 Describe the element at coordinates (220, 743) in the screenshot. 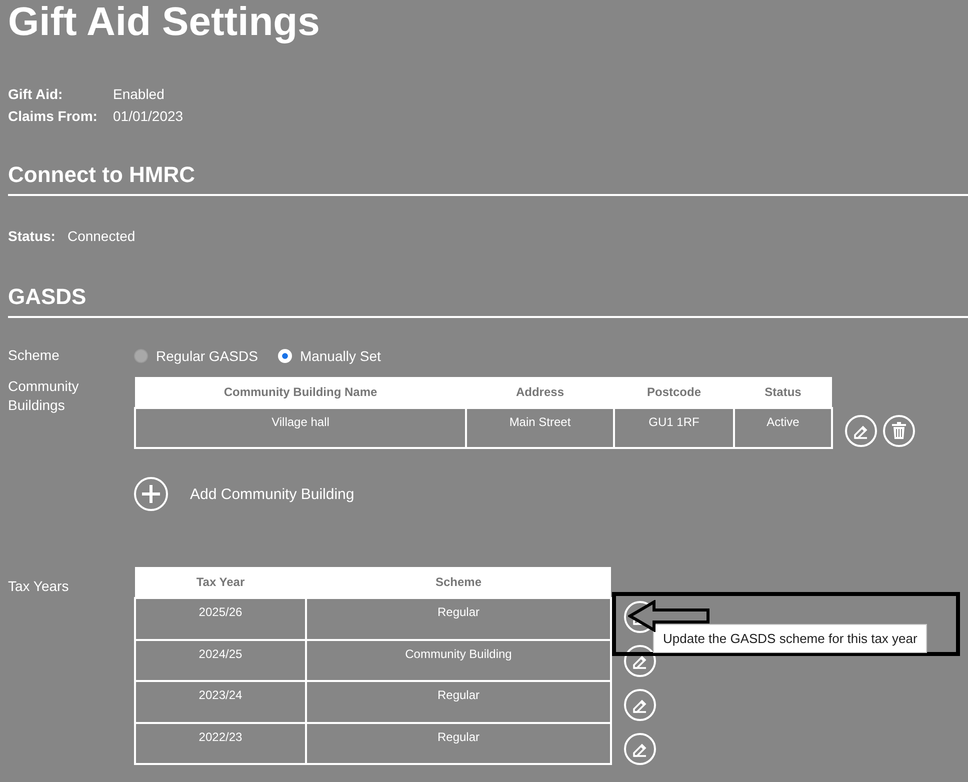

I see `table-cell: 2022/23` at that location.